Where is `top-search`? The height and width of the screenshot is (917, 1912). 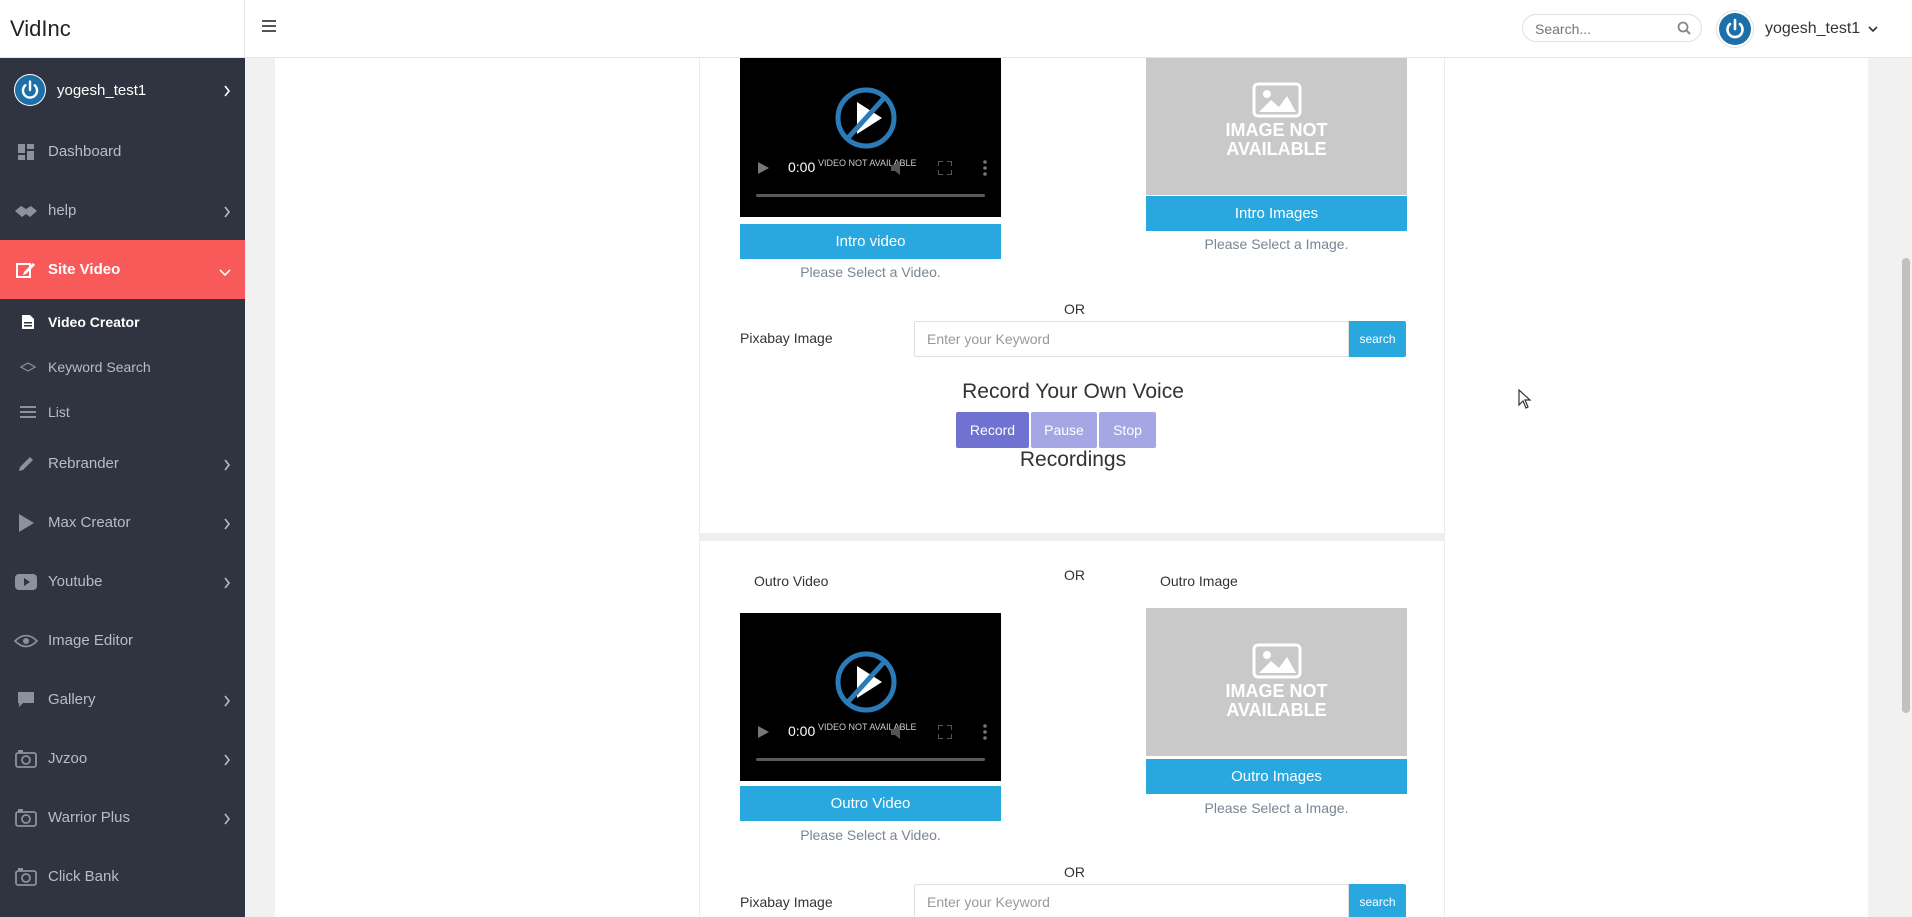
top-search is located at coordinates (1612, 28).